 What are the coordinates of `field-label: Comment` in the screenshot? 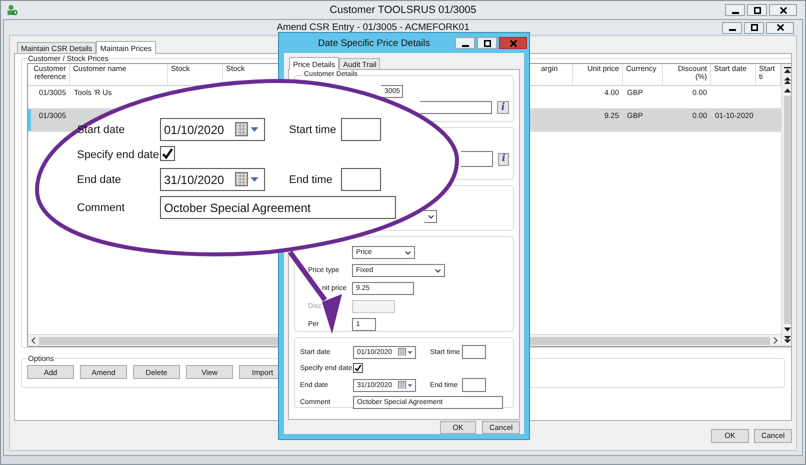 It's located at (101, 208).